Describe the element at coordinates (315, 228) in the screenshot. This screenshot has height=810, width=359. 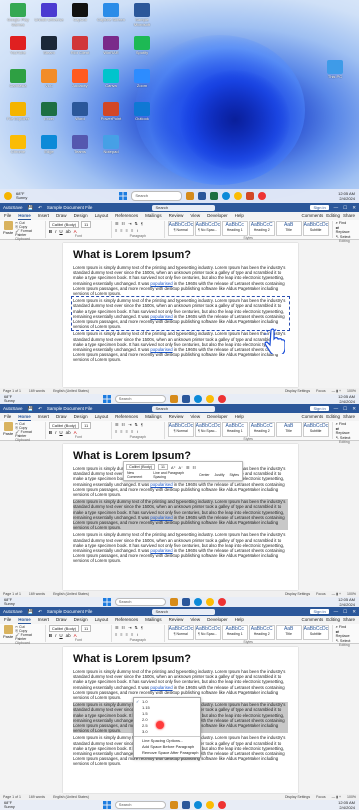
I see `style-gallery-item: AaBbCcDc Subtitle` at that location.